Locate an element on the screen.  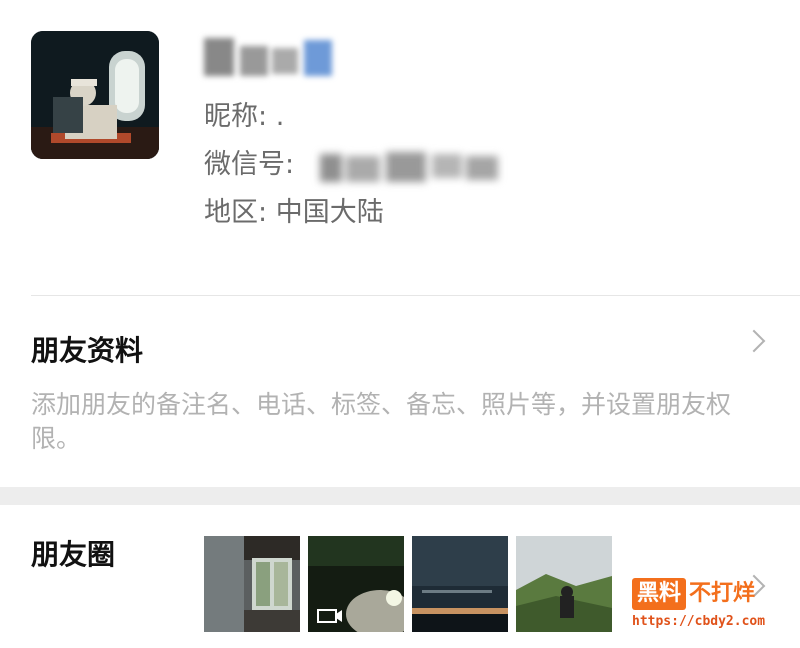
moments-thumbnail-video is located at coordinates (356, 584).